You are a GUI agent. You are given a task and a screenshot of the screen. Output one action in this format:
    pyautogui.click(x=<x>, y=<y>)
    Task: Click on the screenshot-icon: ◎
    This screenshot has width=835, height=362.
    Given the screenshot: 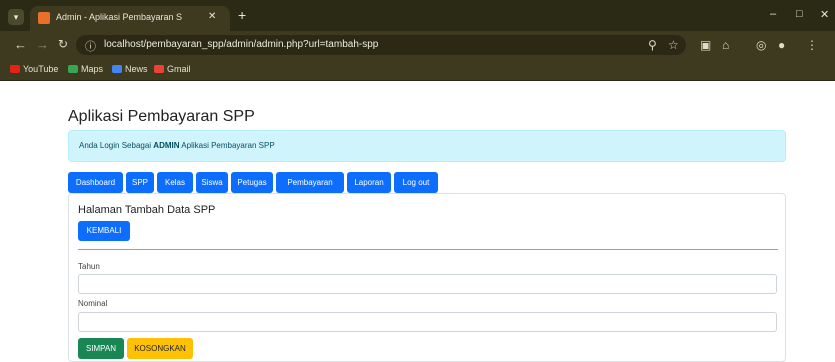 What is the action you would take?
    pyautogui.click(x=761, y=45)
    